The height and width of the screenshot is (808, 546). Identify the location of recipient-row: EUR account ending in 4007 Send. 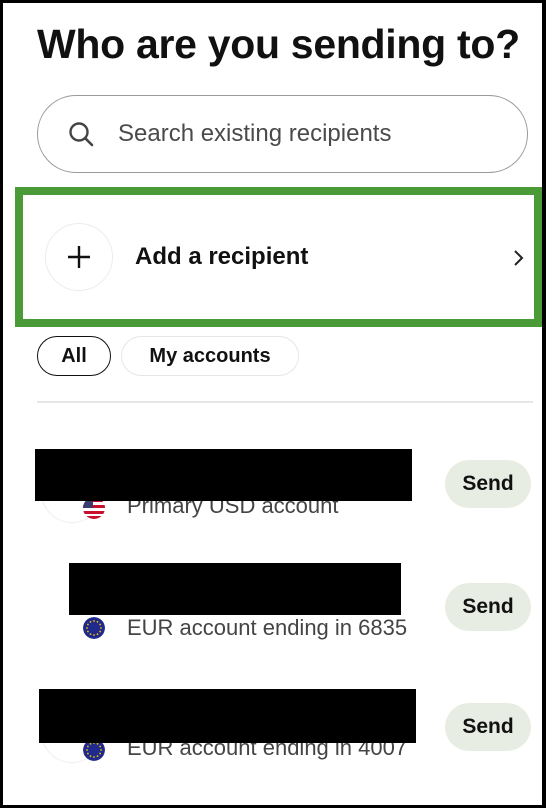
(272, 733).